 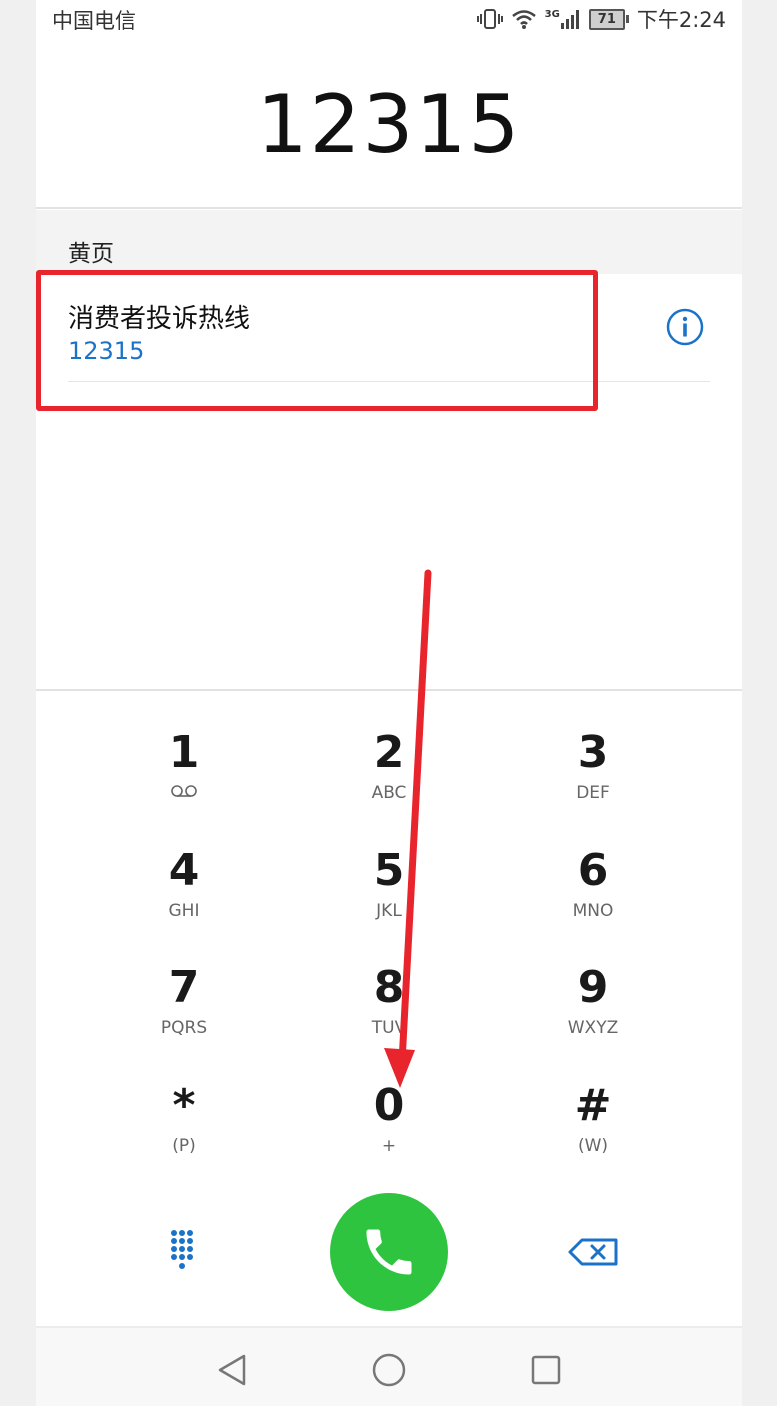 I want to click on call-button, so click(x=389, y=1252).